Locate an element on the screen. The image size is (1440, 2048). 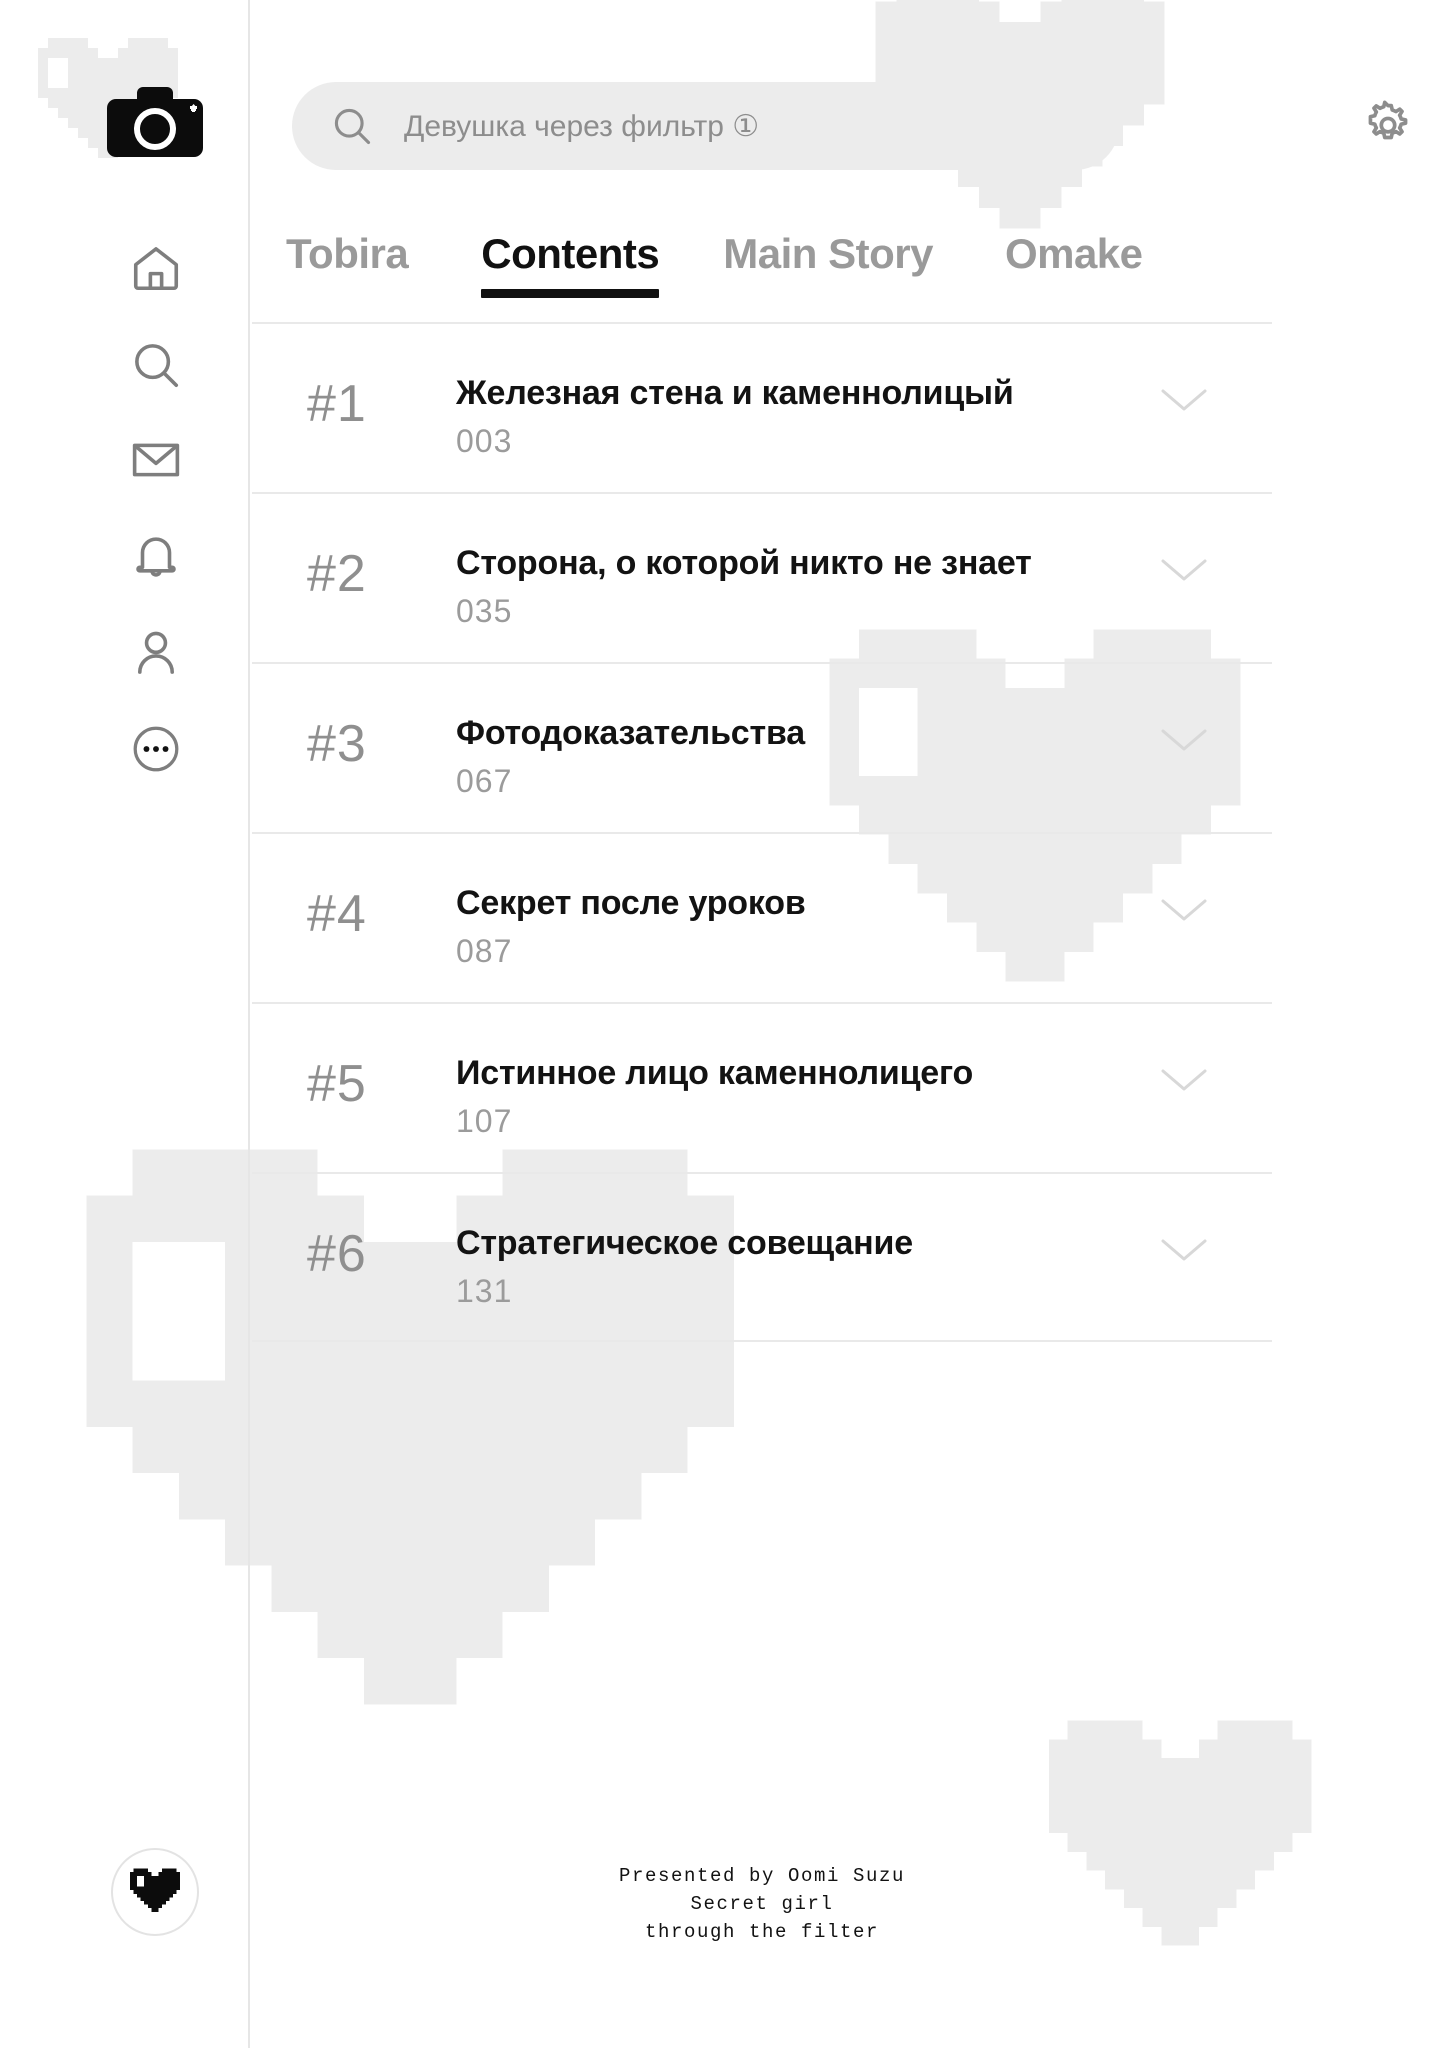
chapter-number: #5 is located at coordinates (337, 1084).